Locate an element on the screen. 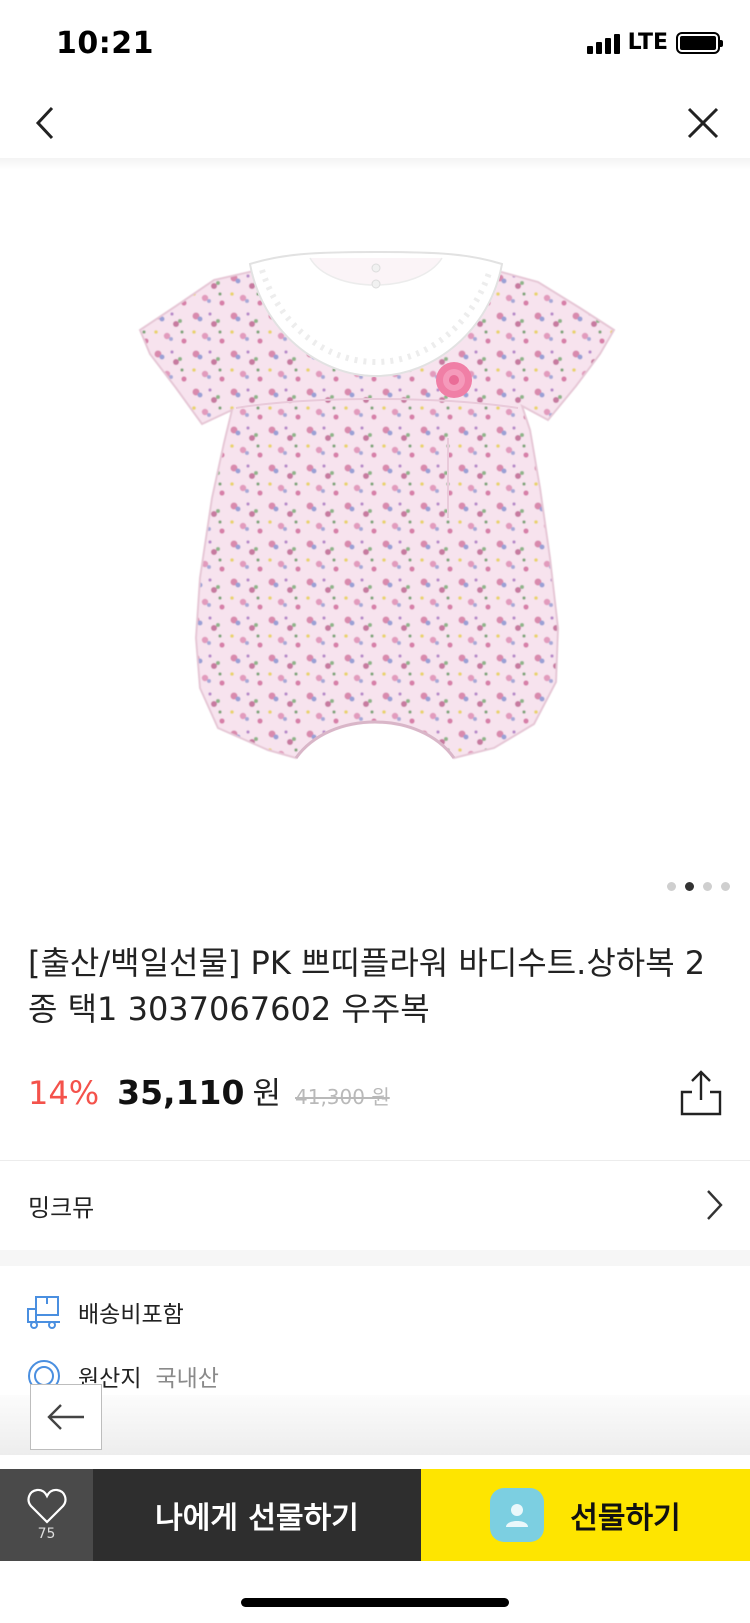 This screenshot has width=750, height=1623. bottom-action-bar: 75 나에게 선물하기 선물하기 is located at coordinates (375, 1515).